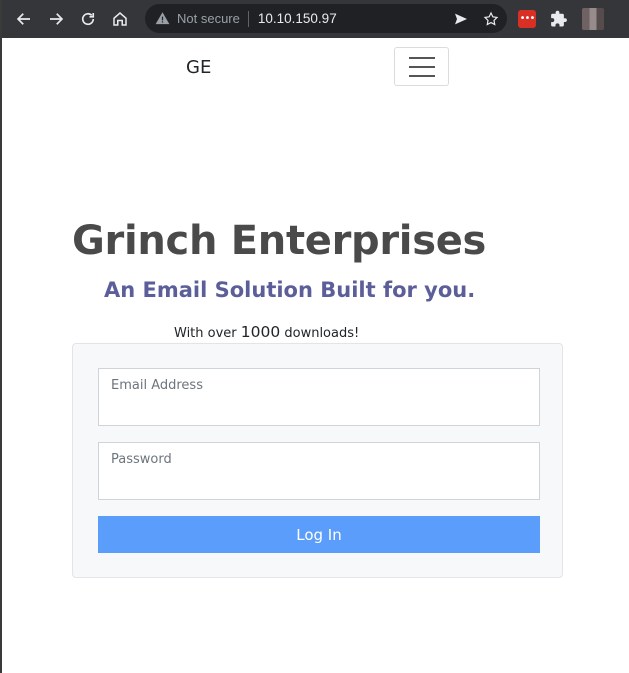 The height and width of the screenshot is (673, 629). I want to click on email-field: Email Address, so click(319, 397).